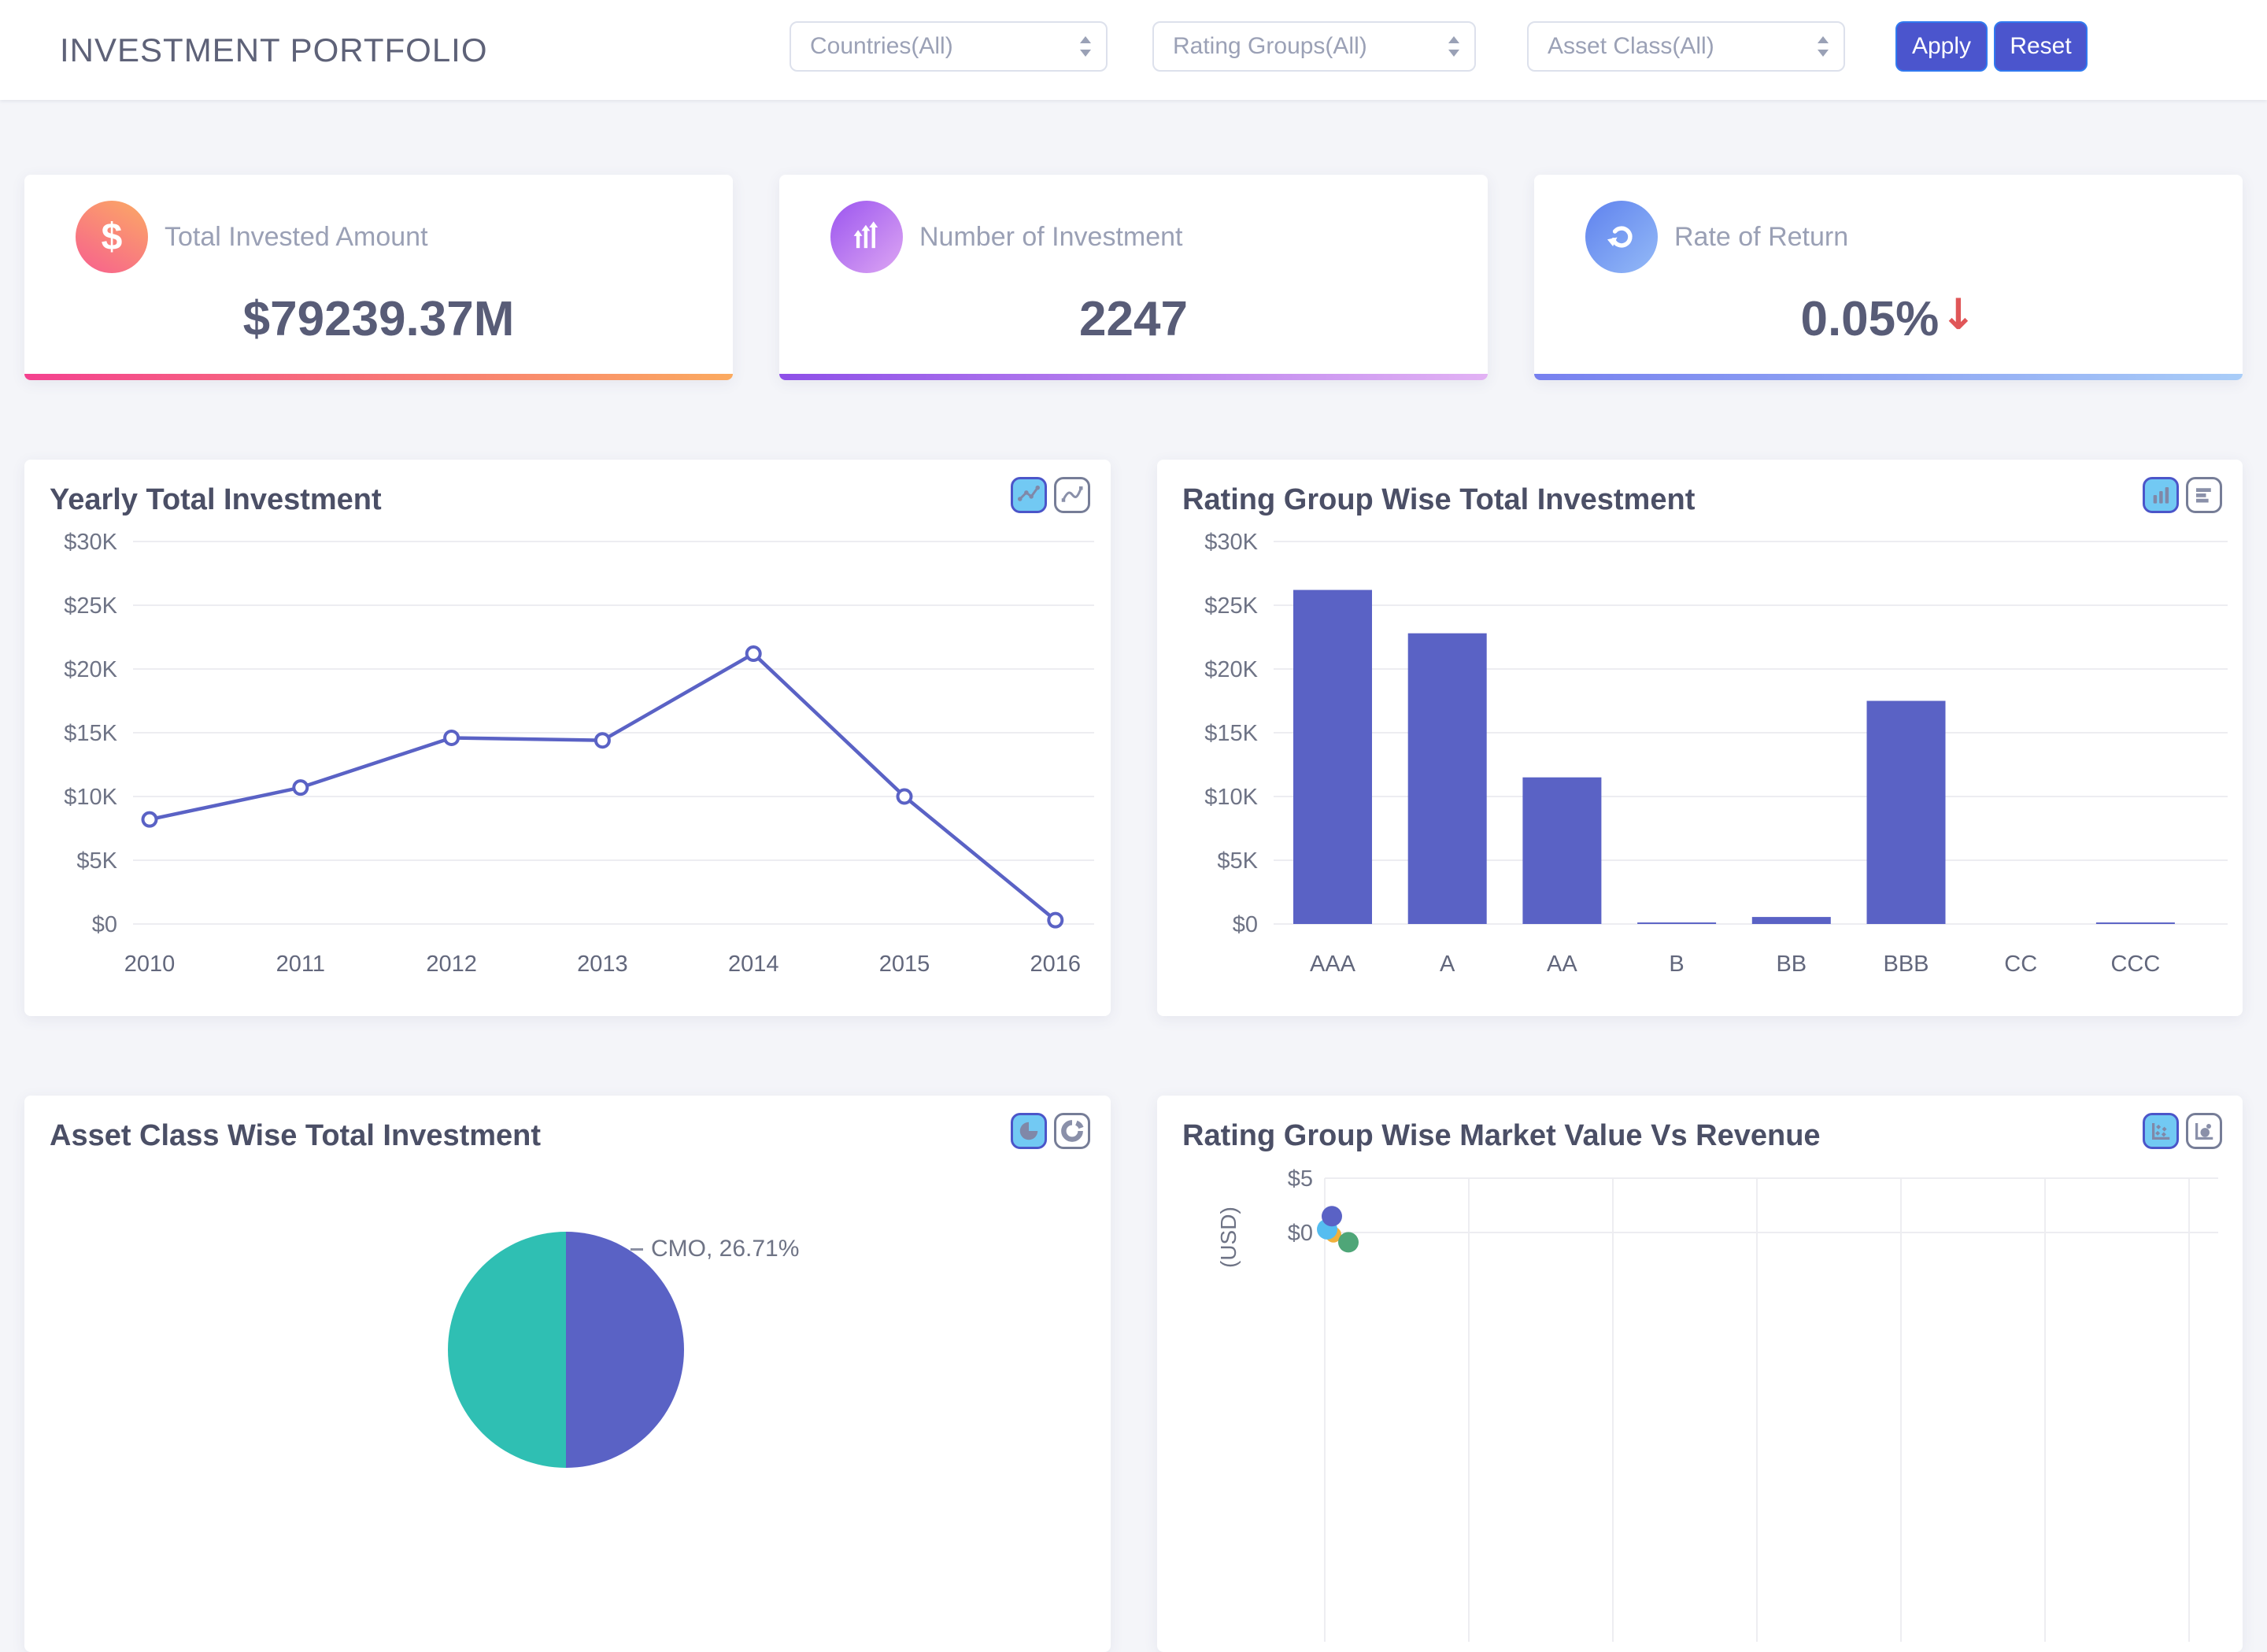 The height and width of the screenshot is (1652, 2267). I want to click on kpi-label: Total Invested Amount, so click(297, 237).